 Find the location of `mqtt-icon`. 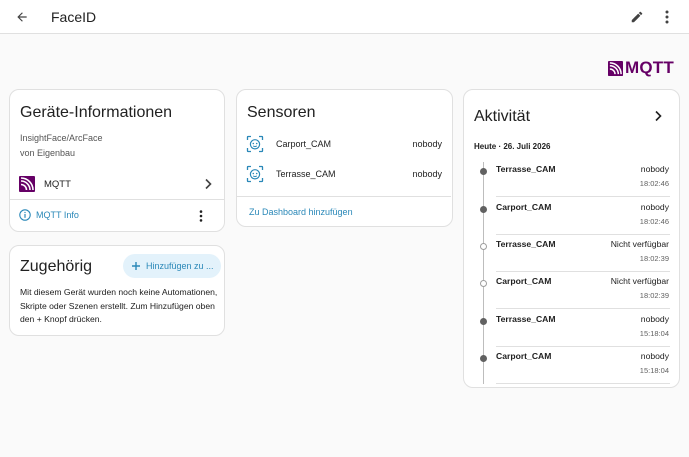

mqtt-icon is located at coordinates (27, 184).